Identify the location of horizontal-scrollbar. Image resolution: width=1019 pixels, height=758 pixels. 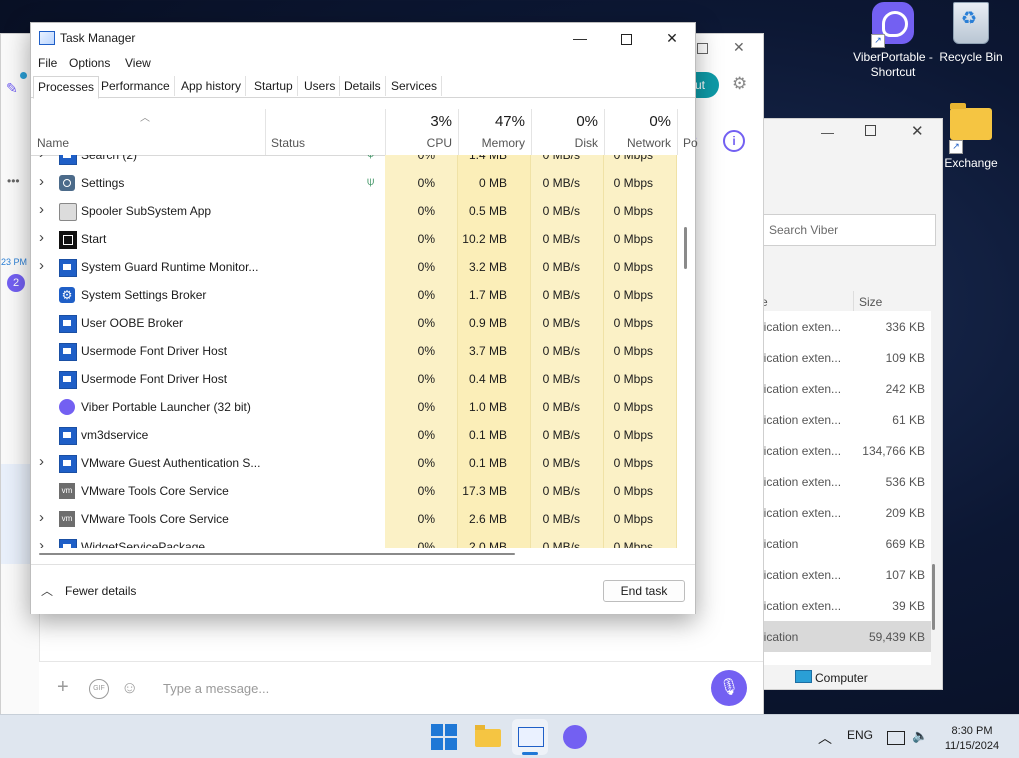
(354, 554).